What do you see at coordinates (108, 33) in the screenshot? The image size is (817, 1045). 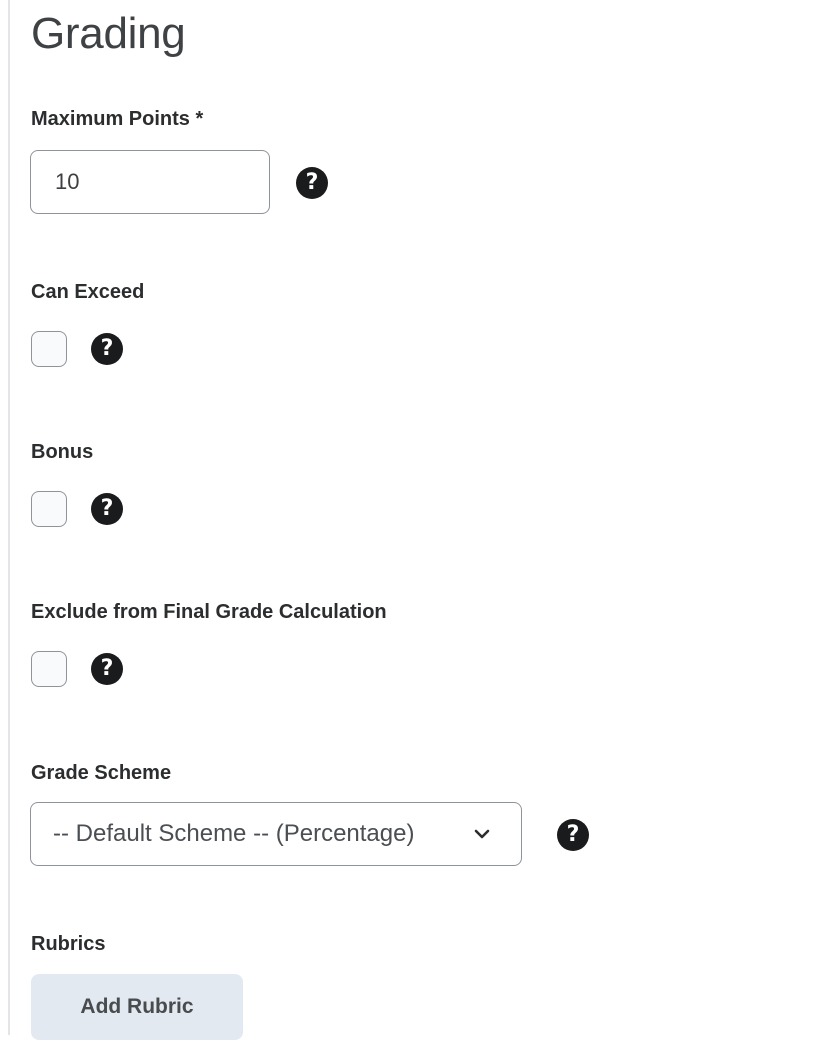 I see `page-title: Grading` at bounding box center [108, 33].